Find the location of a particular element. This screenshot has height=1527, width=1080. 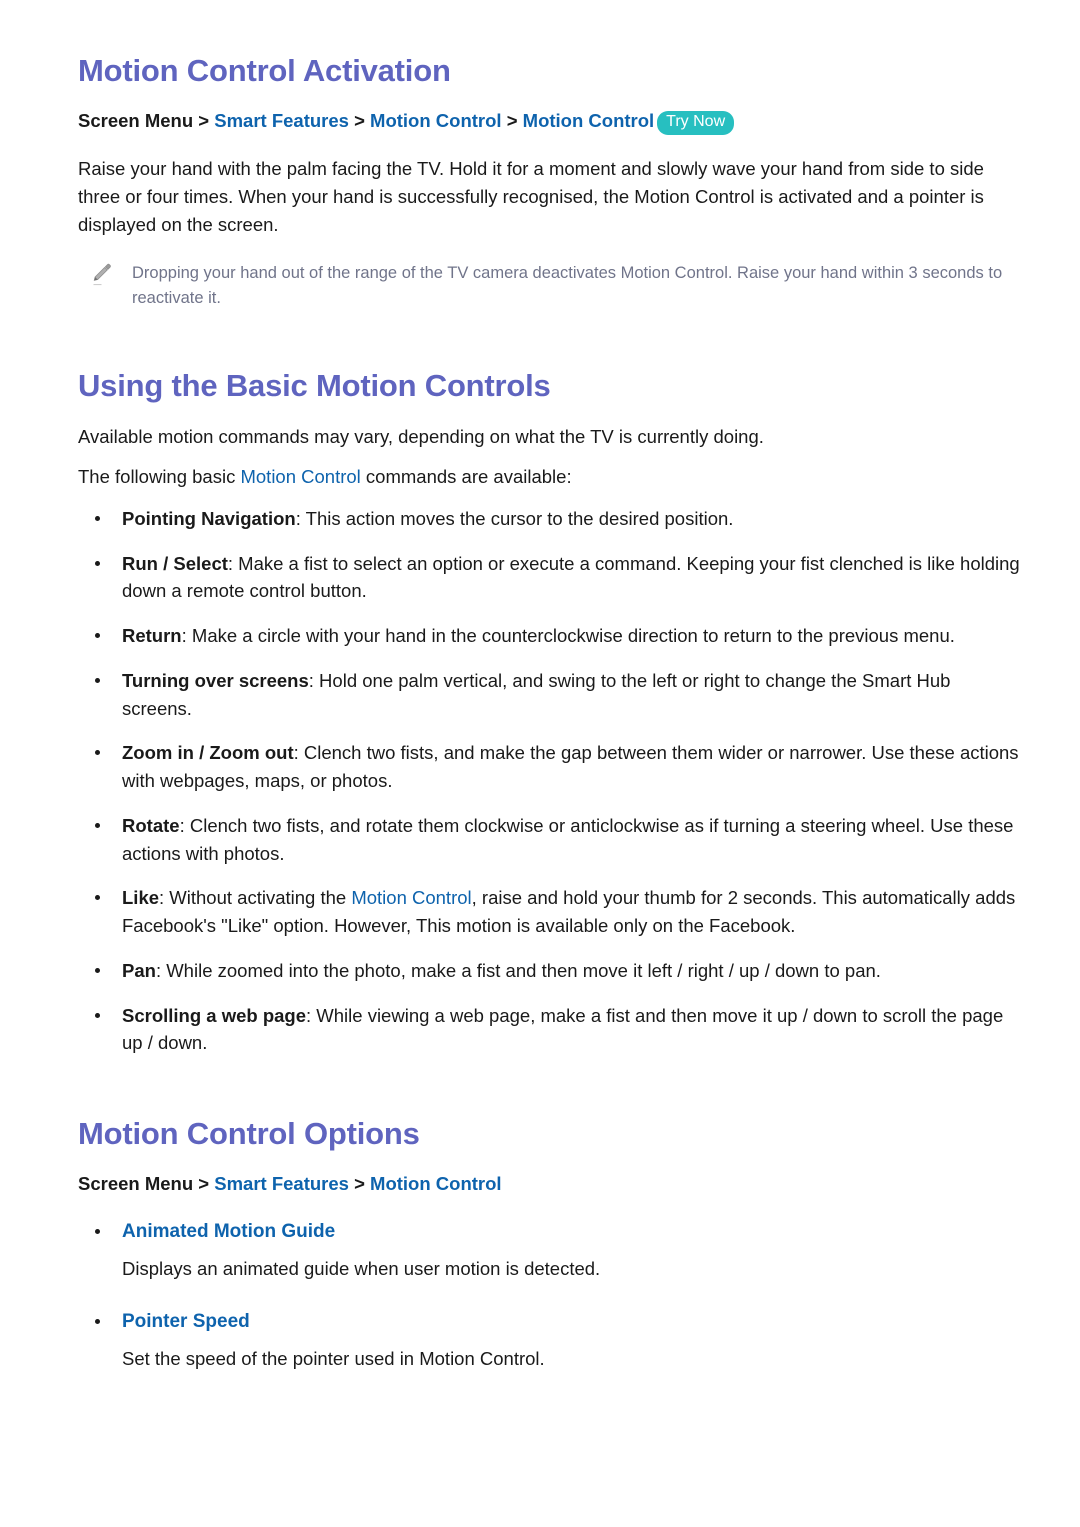

command-term: Like is located at coordinates (141, 898).